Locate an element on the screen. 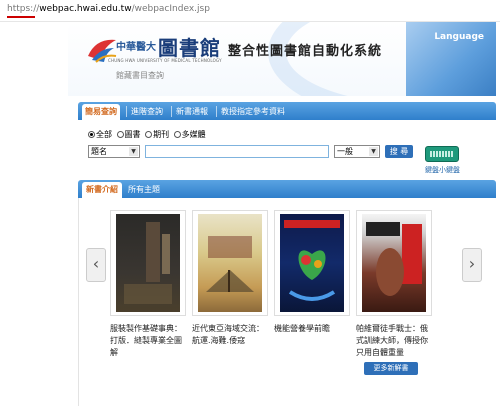 The image size is (500, 406). search-button: 搜 尋 is located at coordinates (399, 151).